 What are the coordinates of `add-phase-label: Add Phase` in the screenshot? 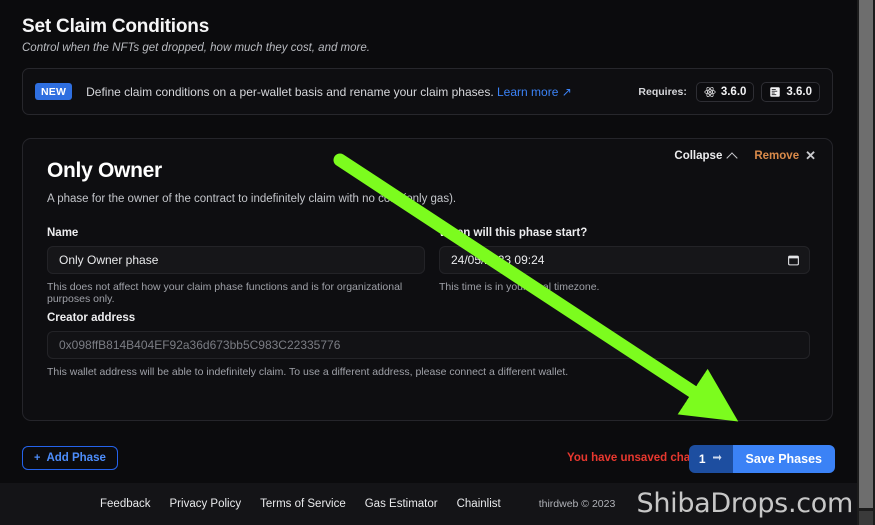 It's located at (76, 458).